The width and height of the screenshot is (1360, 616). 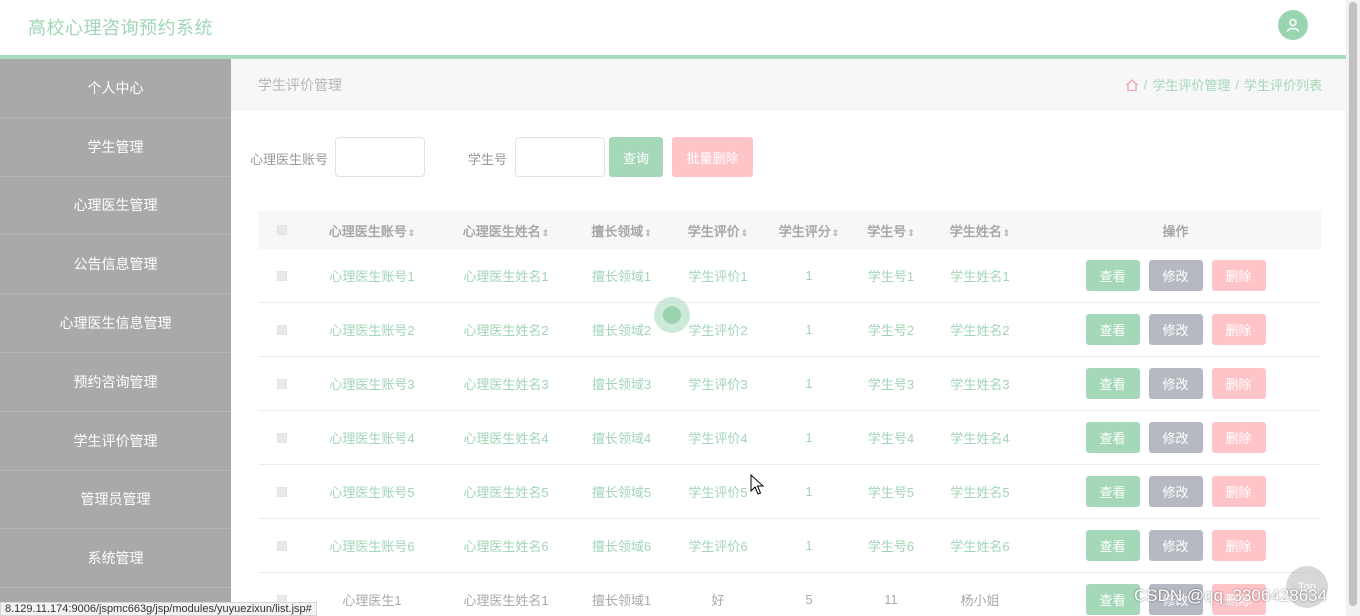 What do you see at coordinates (560, 157) in the screenshot?
I see `student-no-input` at bounding box center [560, 157].